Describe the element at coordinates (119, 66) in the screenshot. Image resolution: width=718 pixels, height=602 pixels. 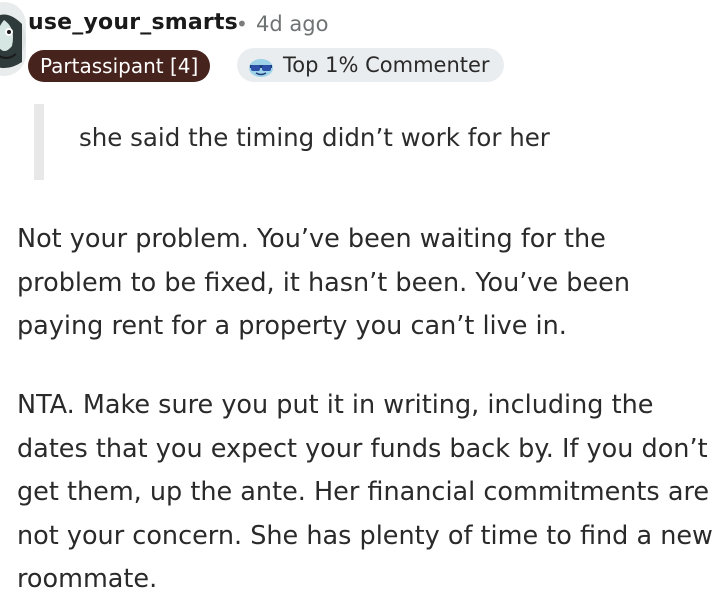
I see `user-flair: Partassipant [4]` at that location.